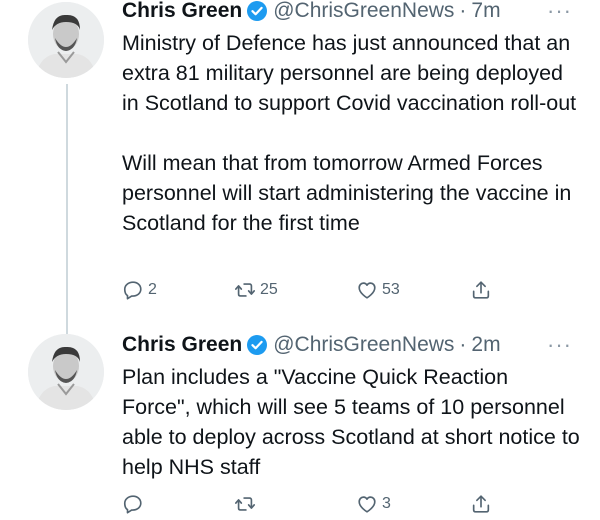 This screenshot has width=600, height=520. Describe the element at coordinates (312, 504) in the screenshot. I see `tweet-actions: 3` at that location.